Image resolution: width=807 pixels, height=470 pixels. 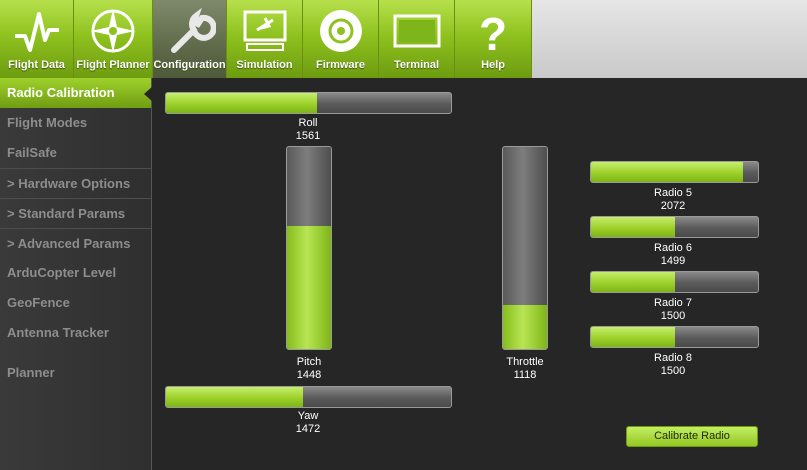 I want to click on toolbar-help: ? Help, so click(x=493, y=39).